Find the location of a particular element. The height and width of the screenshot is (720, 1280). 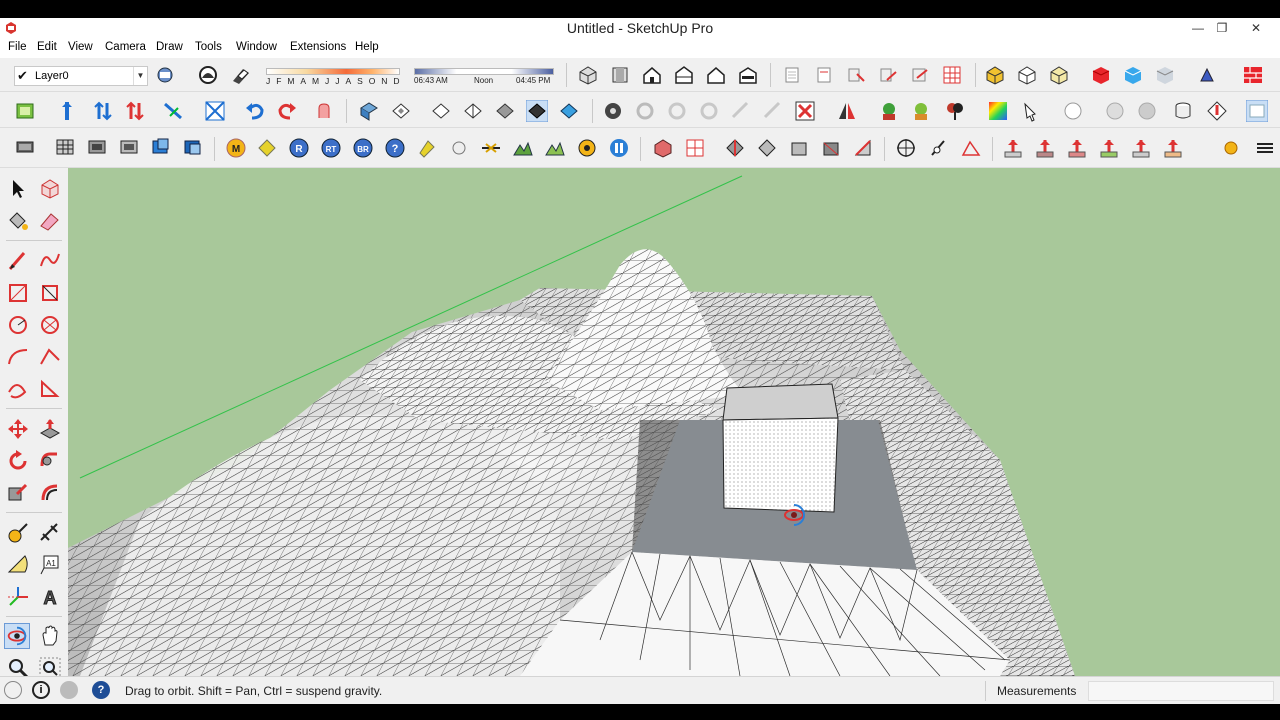

shape-e-icon is located at coordinates (569, 111).